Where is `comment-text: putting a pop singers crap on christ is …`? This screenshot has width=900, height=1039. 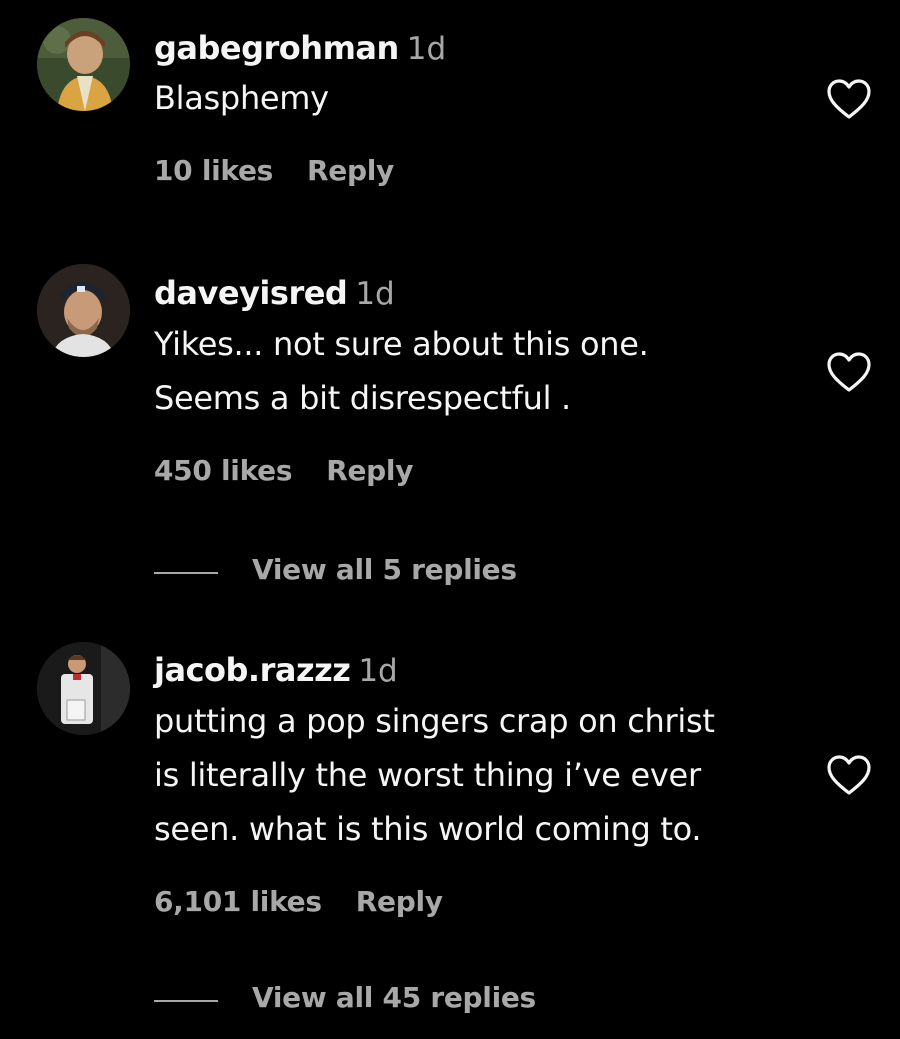
comment-text: putting a pop singers crap on christ is … is located at coordinates (484, 775).